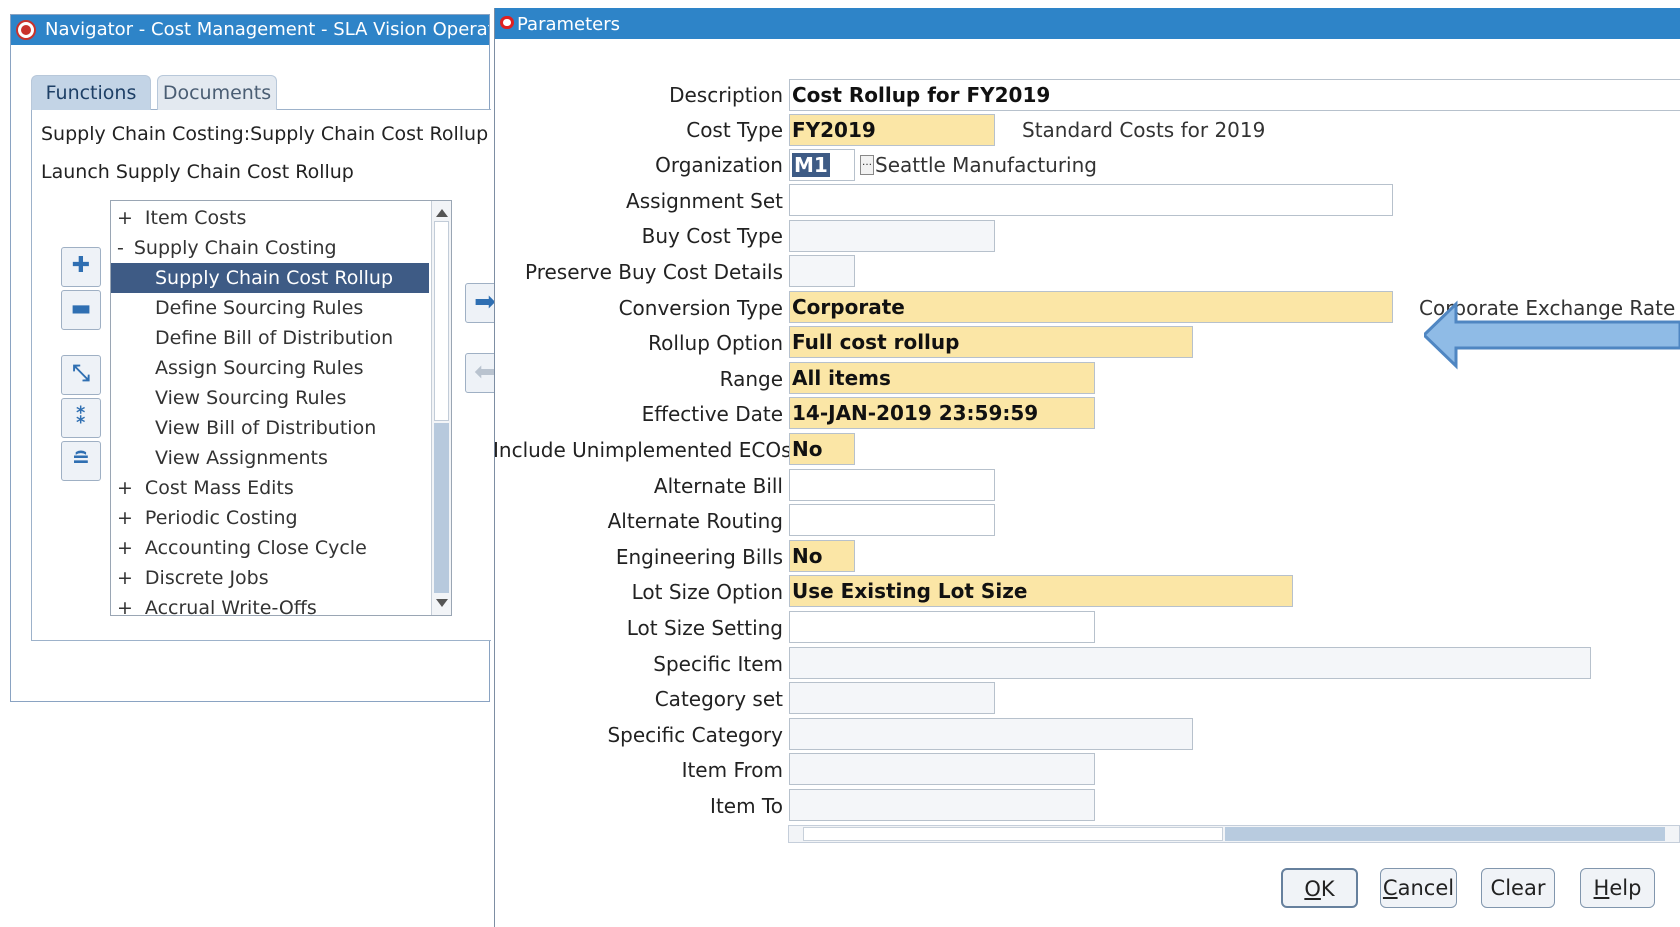 The width and height of the screenshot is (1680, 927). I want to click on parameters-horizontal-scrollbar, so click(1234, 834).